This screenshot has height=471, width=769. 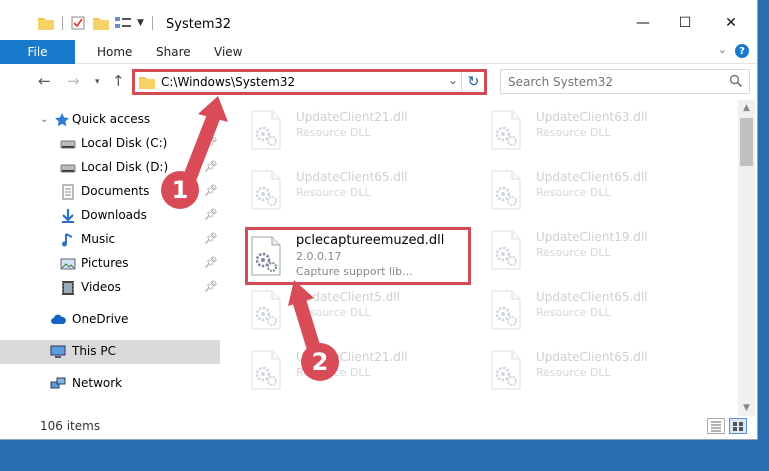 What do you see at coordinates (100, 319) in the screenshot?
I see `nav-label: OneDrive` at bounding box center [100, 319].